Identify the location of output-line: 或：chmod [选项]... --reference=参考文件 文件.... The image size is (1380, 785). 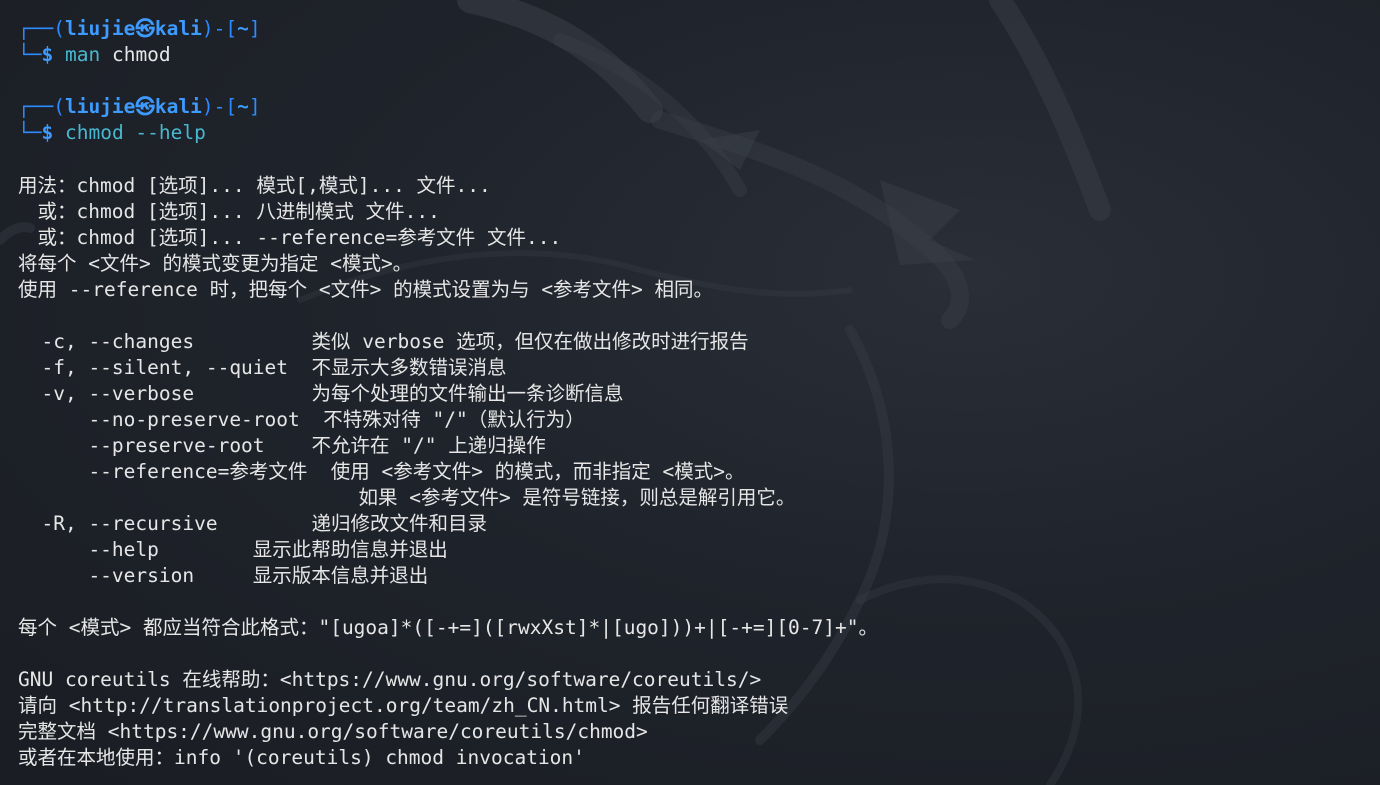
(290, 237).